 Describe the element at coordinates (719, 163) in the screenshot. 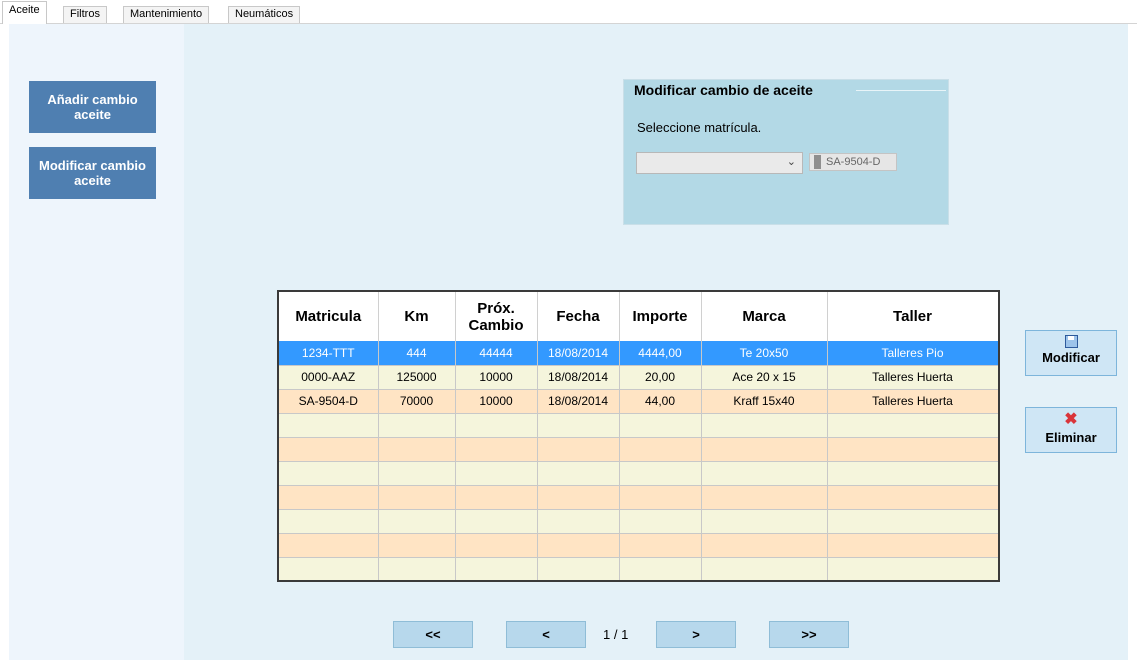

I see `plate-combo: ⌄` at that location.